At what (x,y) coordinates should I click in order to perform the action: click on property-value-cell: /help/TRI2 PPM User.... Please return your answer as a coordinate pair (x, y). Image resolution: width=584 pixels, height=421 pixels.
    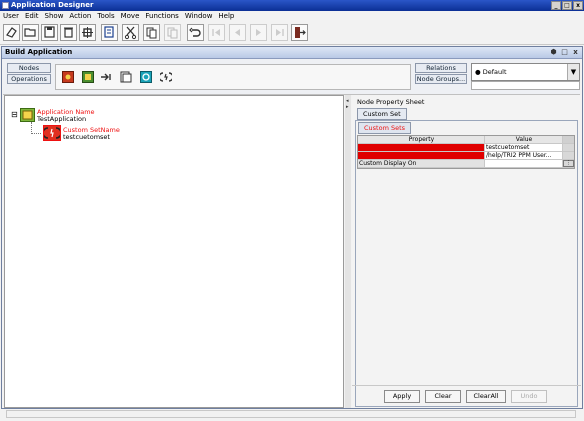
    Looking at the image, I should click on (524, 155).